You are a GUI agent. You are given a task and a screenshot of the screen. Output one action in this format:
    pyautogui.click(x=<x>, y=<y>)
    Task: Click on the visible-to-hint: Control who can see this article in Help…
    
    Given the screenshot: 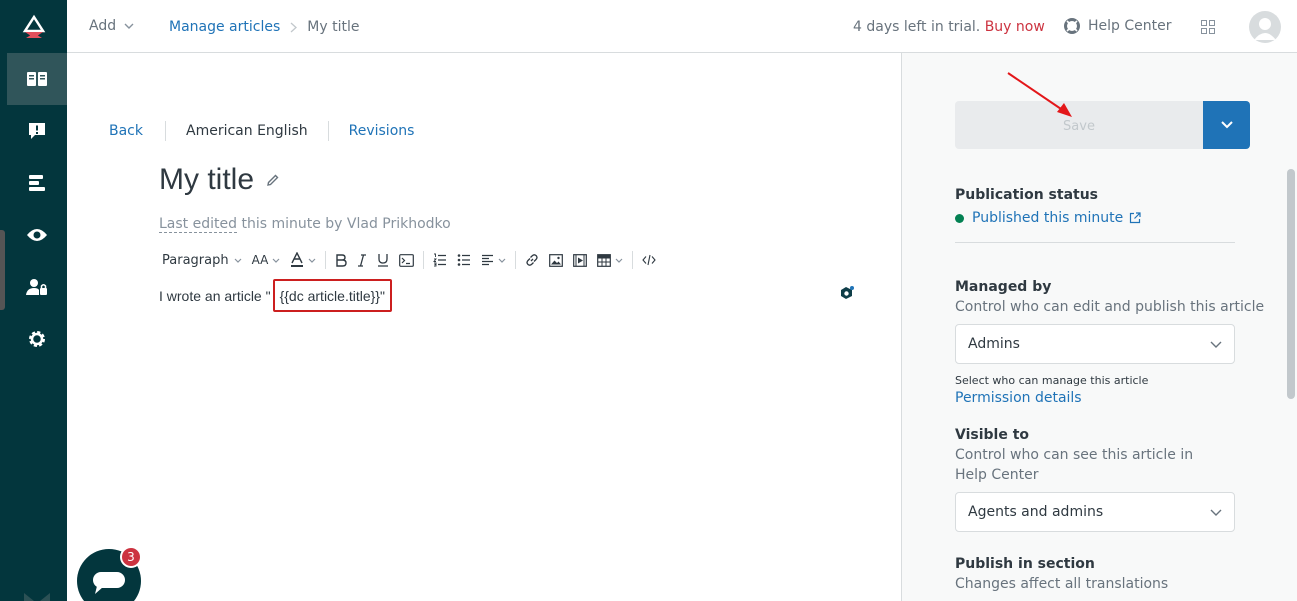 What is the action you would take?
    pyautogui.click(x=1074, y=465)
    